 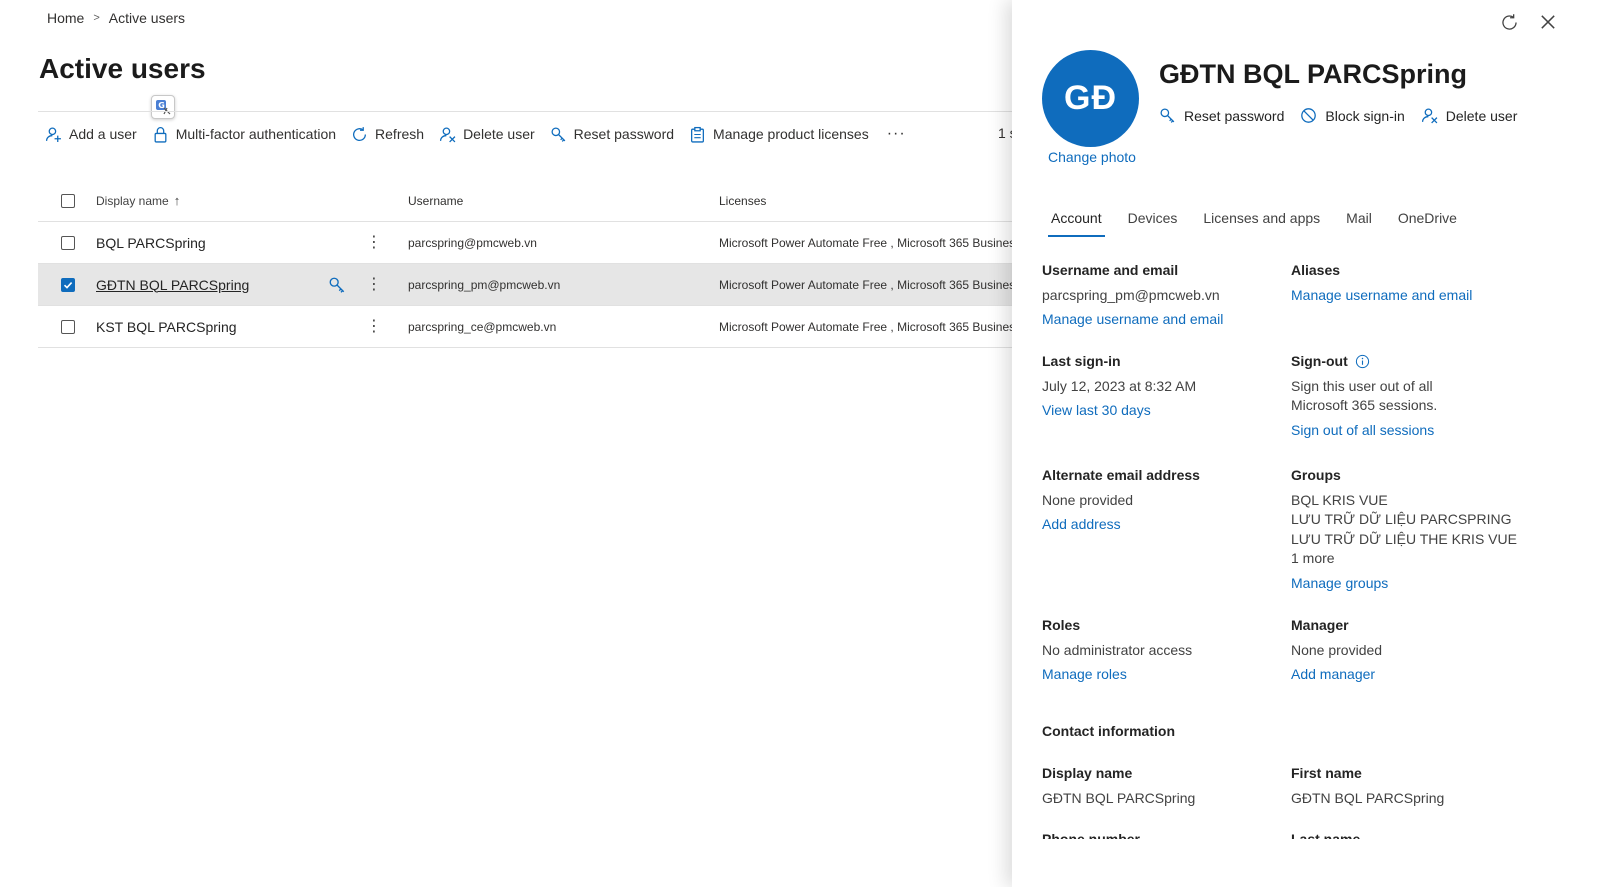 I want to click on add-user-icon, so click(x=53, y=134).